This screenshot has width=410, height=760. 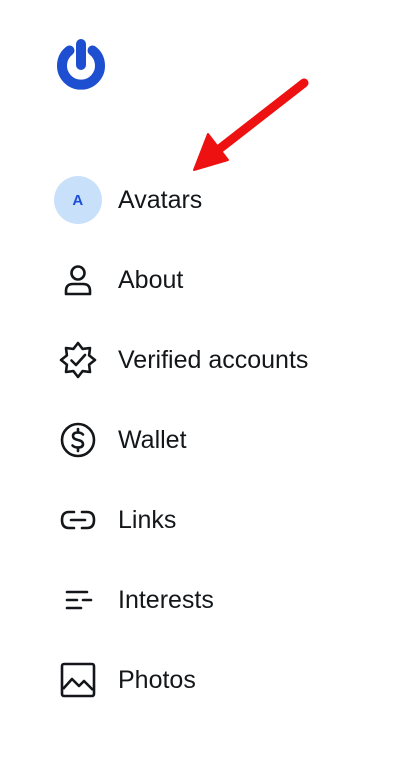 I want to click on sidebar-item-about: About, so click(x=224, y=280).